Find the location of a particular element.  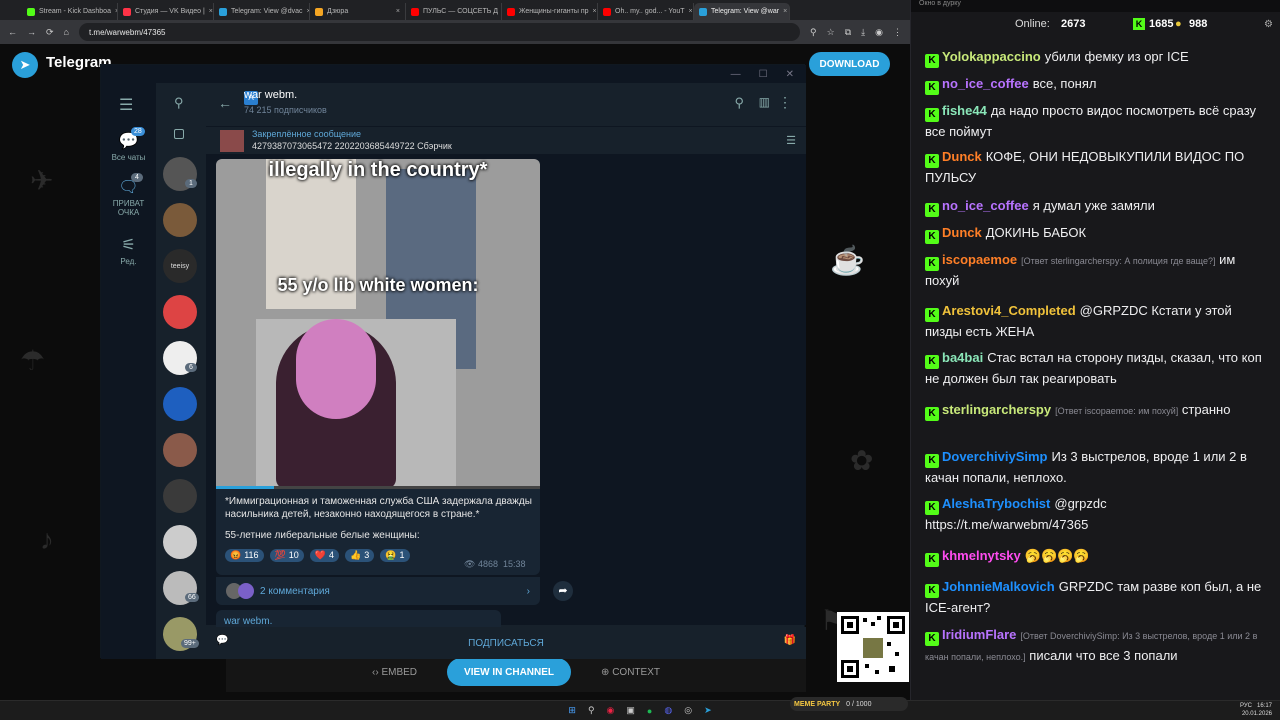

browser-tab: Telegram: View @dvac× is located at coordinates (262, 11).